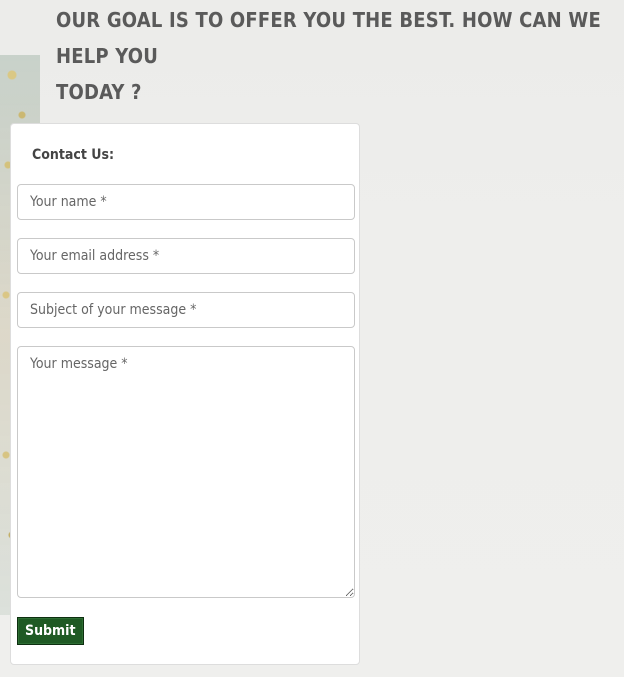  What do you see at coordinates (186, 256) in the screenshot?
I see `email-input` at bounding box center [186, 256].